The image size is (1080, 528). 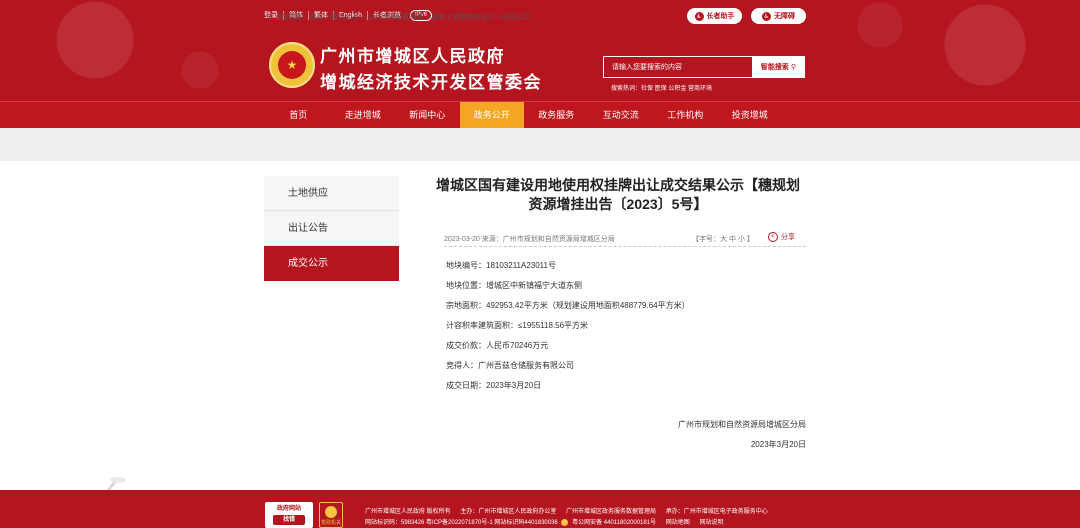 What do you see at coordinates (427, 115) in the screenshot?
I see `nav-item-news: 新闻中心` at bounding box center [427, 115].